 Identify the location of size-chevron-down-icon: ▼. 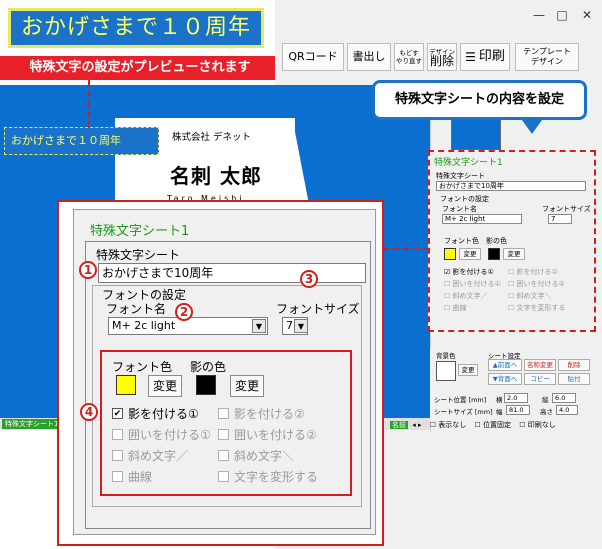
(301, 326).